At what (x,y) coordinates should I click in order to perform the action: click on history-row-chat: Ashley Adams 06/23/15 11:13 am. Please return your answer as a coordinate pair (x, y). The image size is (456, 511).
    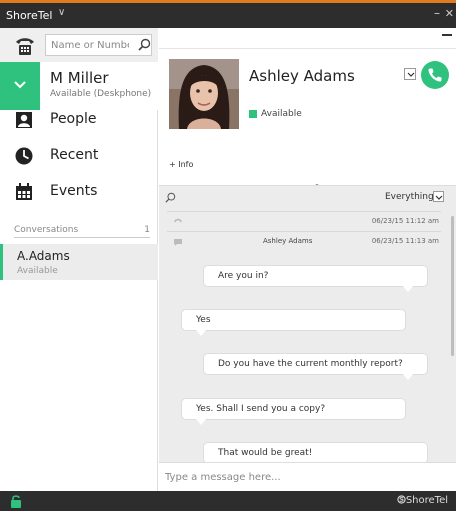
    Looking at the image, I should click on (304, 241).